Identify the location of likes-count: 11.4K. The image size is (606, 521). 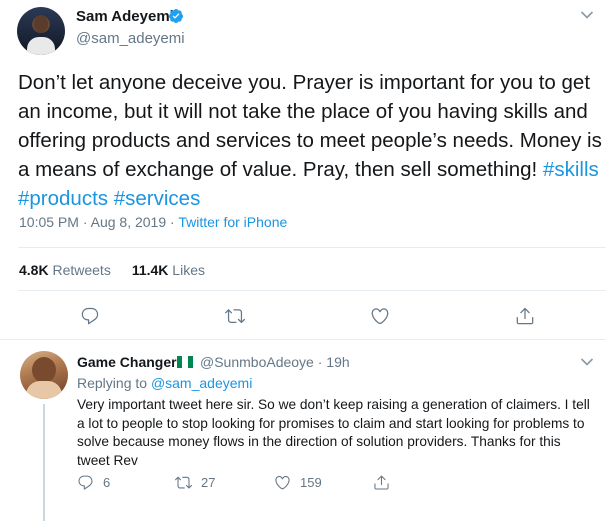
(150, 270).